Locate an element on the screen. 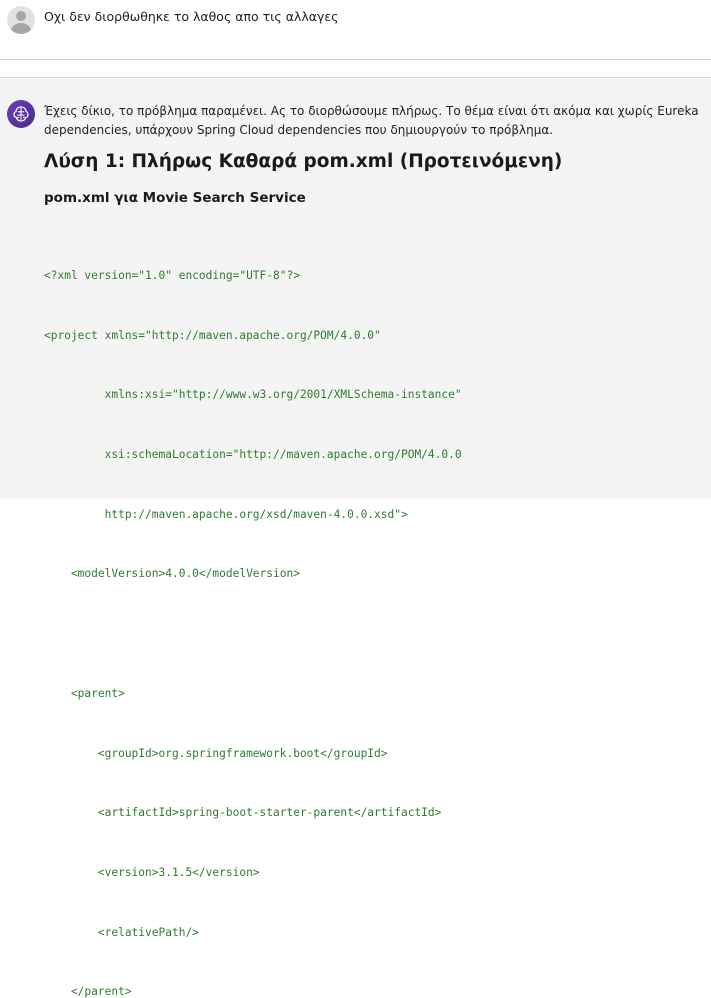 The image size is (711, 998). code-line: <version>3.1.5</version> is located at coordinates (152, 872).